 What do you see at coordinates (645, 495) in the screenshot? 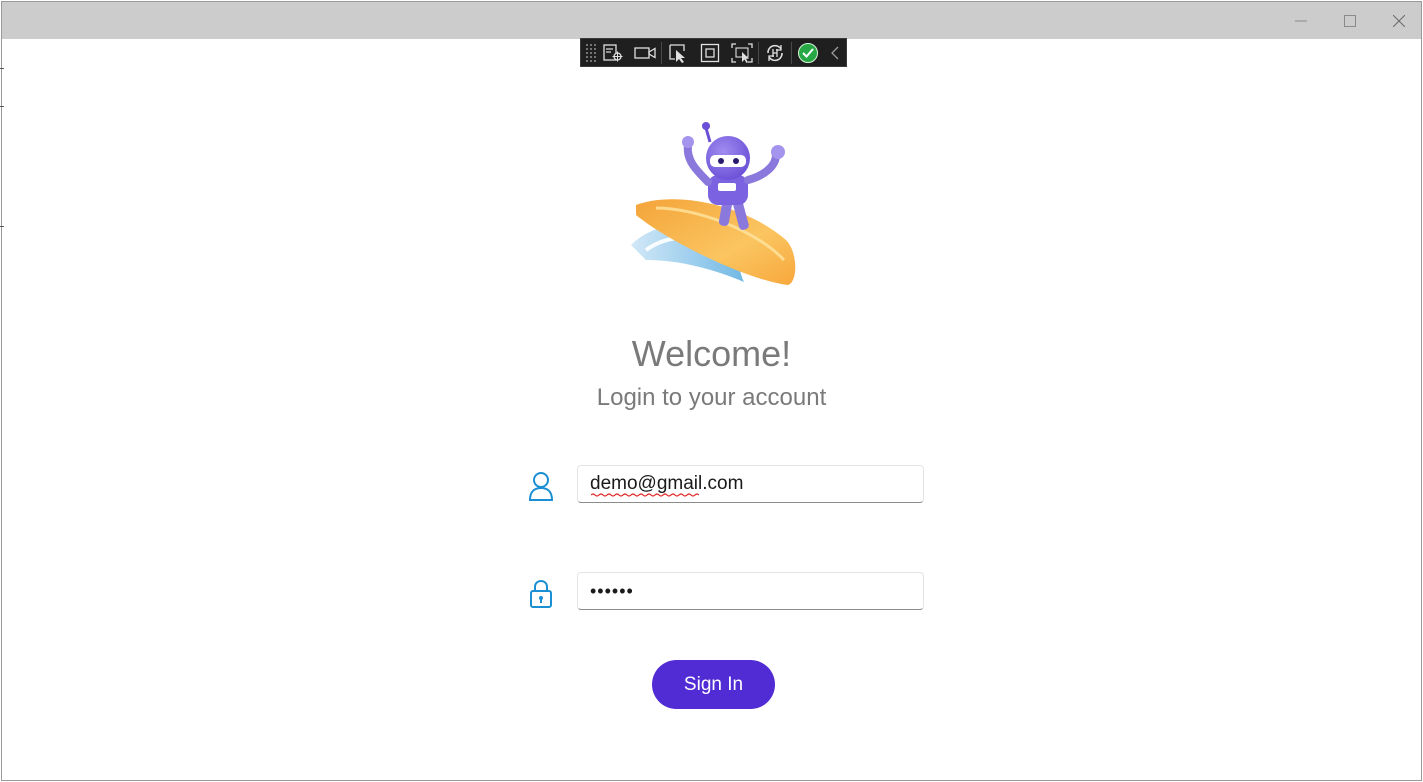
I see `spellcheck-underline` at bounding box center [645, 495].